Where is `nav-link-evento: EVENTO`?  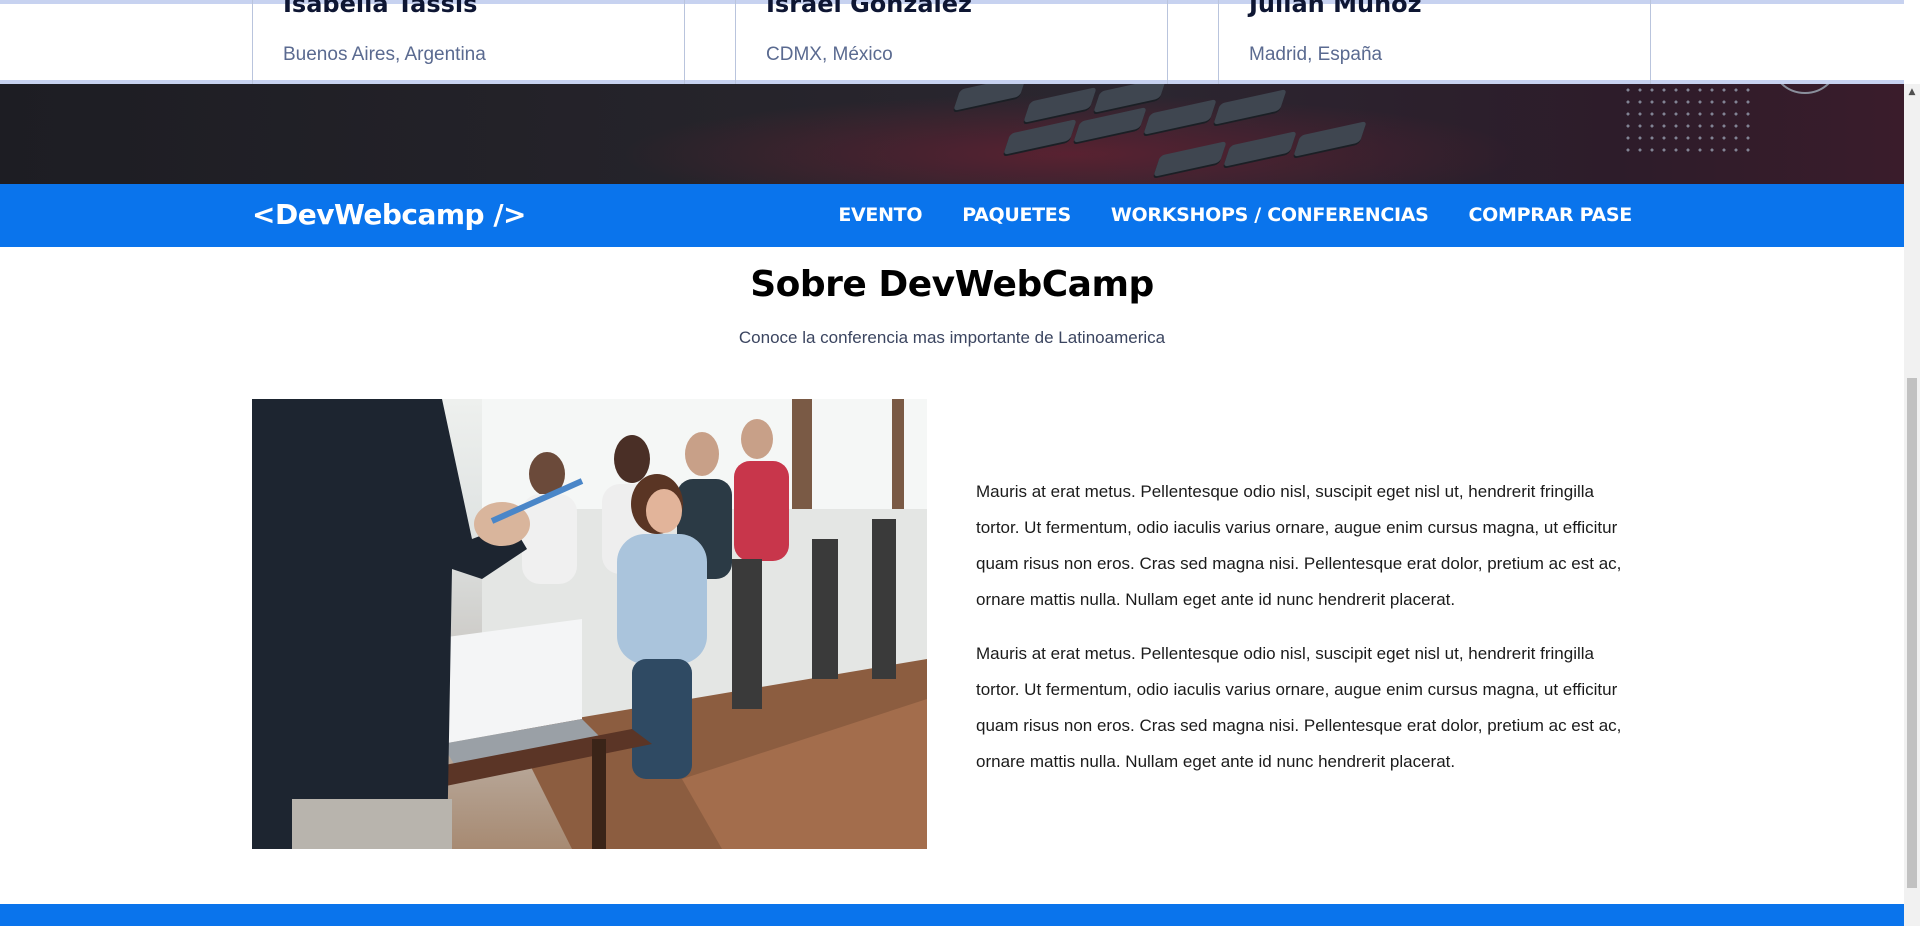 nav-link-evento: EVENTO is located at coordinates (880, 215).